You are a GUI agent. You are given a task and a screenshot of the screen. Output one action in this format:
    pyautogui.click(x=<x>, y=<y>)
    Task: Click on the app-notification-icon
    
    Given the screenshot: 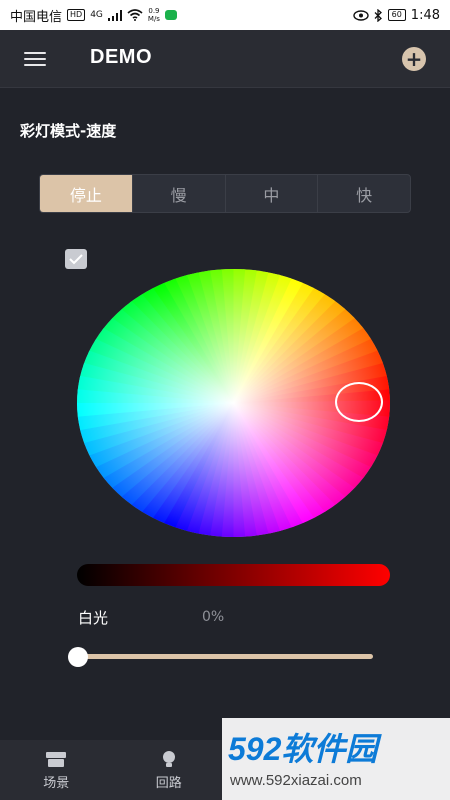 What is the action you would take?
    pyautogui.click(x=170, y=15)
    